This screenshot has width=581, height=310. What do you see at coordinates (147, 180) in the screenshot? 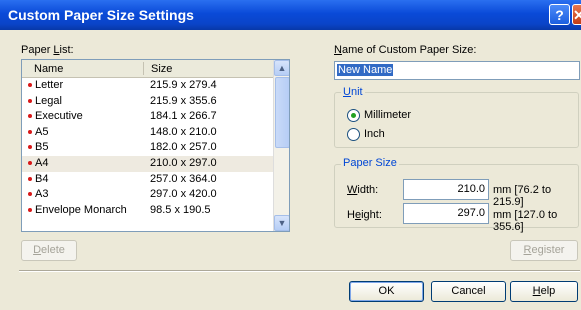
I see `list-item: B4 257.0 x 364.0` at bounding box center [147, 180].